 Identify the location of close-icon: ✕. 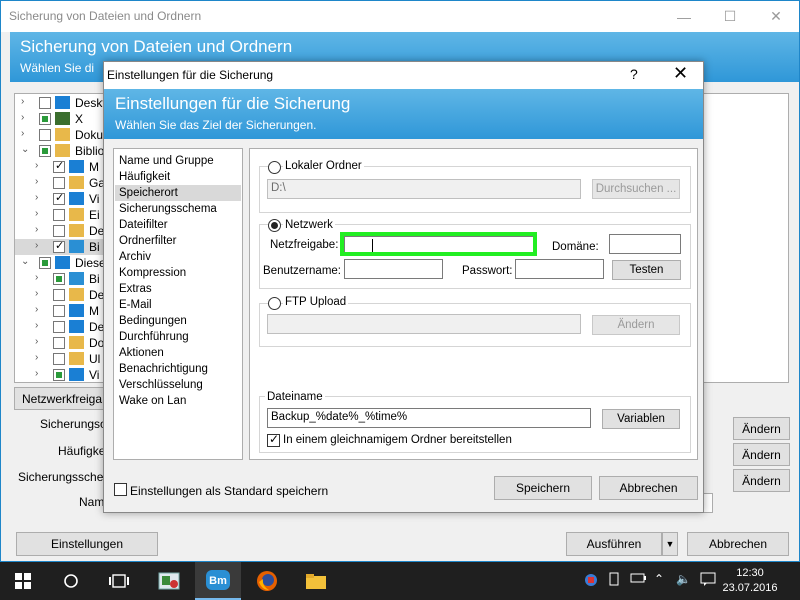
(776, 16).